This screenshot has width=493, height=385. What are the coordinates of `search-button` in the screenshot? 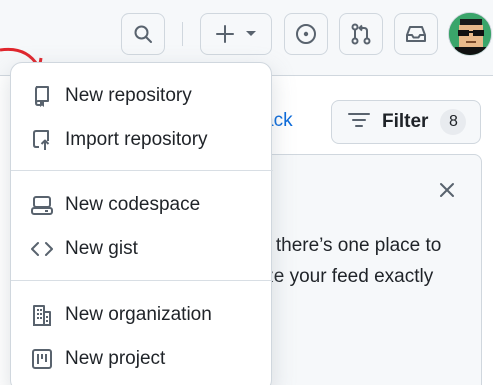 It's located at (143, 34).